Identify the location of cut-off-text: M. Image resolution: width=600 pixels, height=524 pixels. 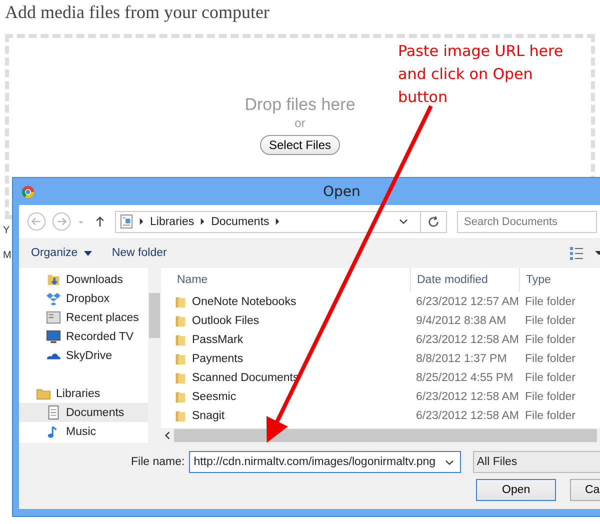
(7, 255).